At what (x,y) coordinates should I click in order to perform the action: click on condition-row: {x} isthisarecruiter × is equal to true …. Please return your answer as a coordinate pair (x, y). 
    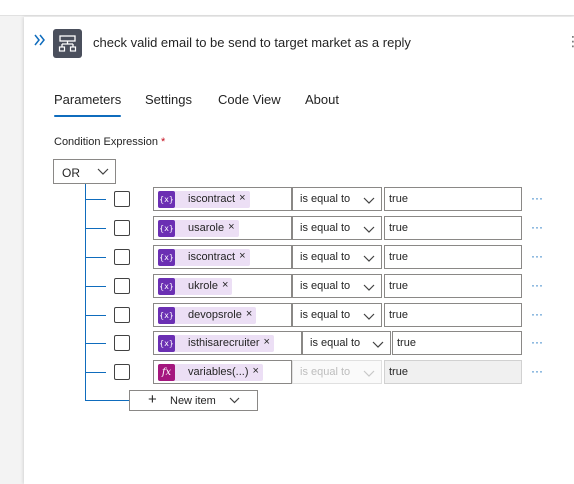
    Looking at the image, I should click on (287, 343).